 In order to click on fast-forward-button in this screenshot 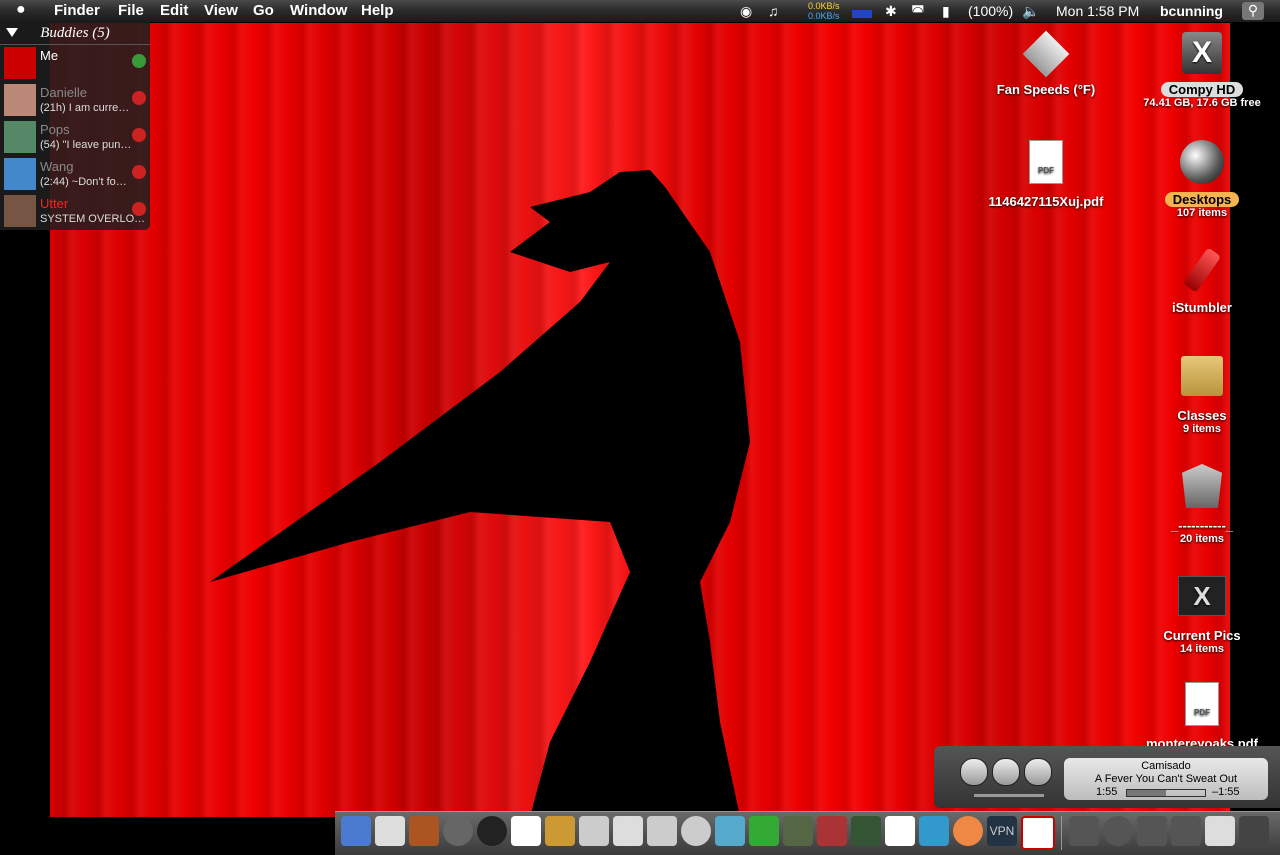, I will do `click(1038, 772)`.